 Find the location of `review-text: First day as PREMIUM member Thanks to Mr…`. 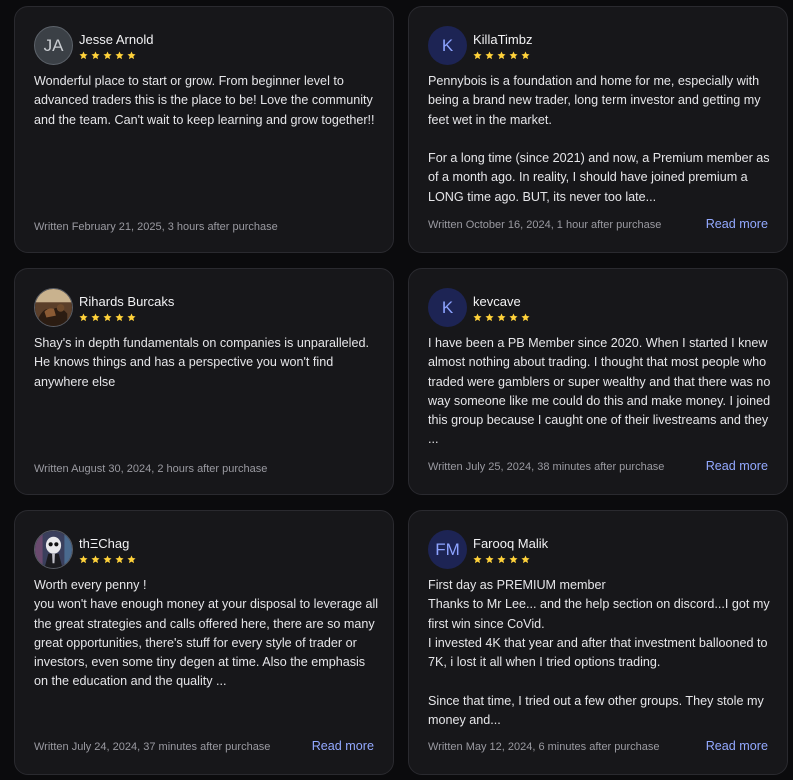

review-text: First day as PREMIUM member Thanks to Mr… is located at coordinates (599, 653).